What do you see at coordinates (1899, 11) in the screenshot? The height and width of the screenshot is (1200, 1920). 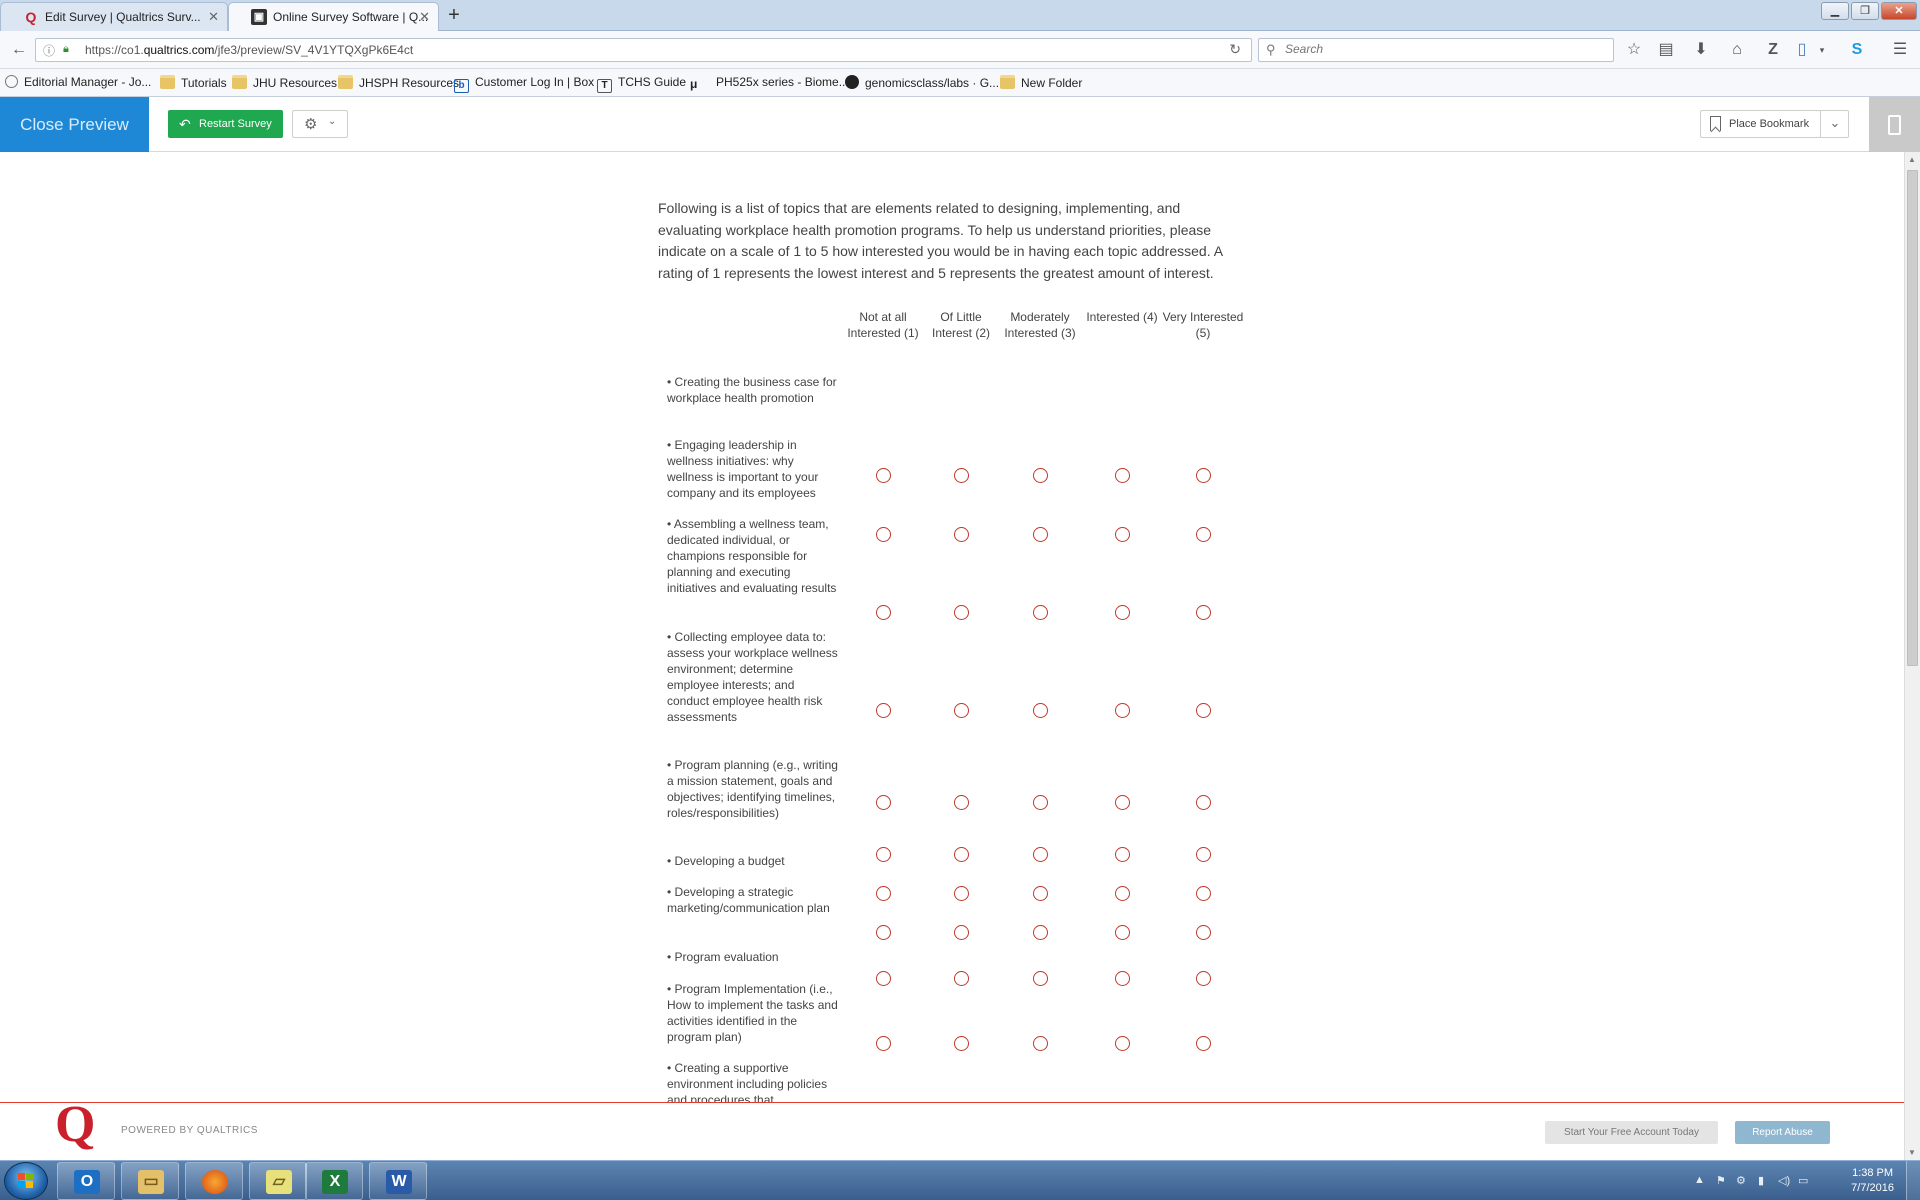 I see `close-window-button: ✕` at bounding box center [1899, 11].